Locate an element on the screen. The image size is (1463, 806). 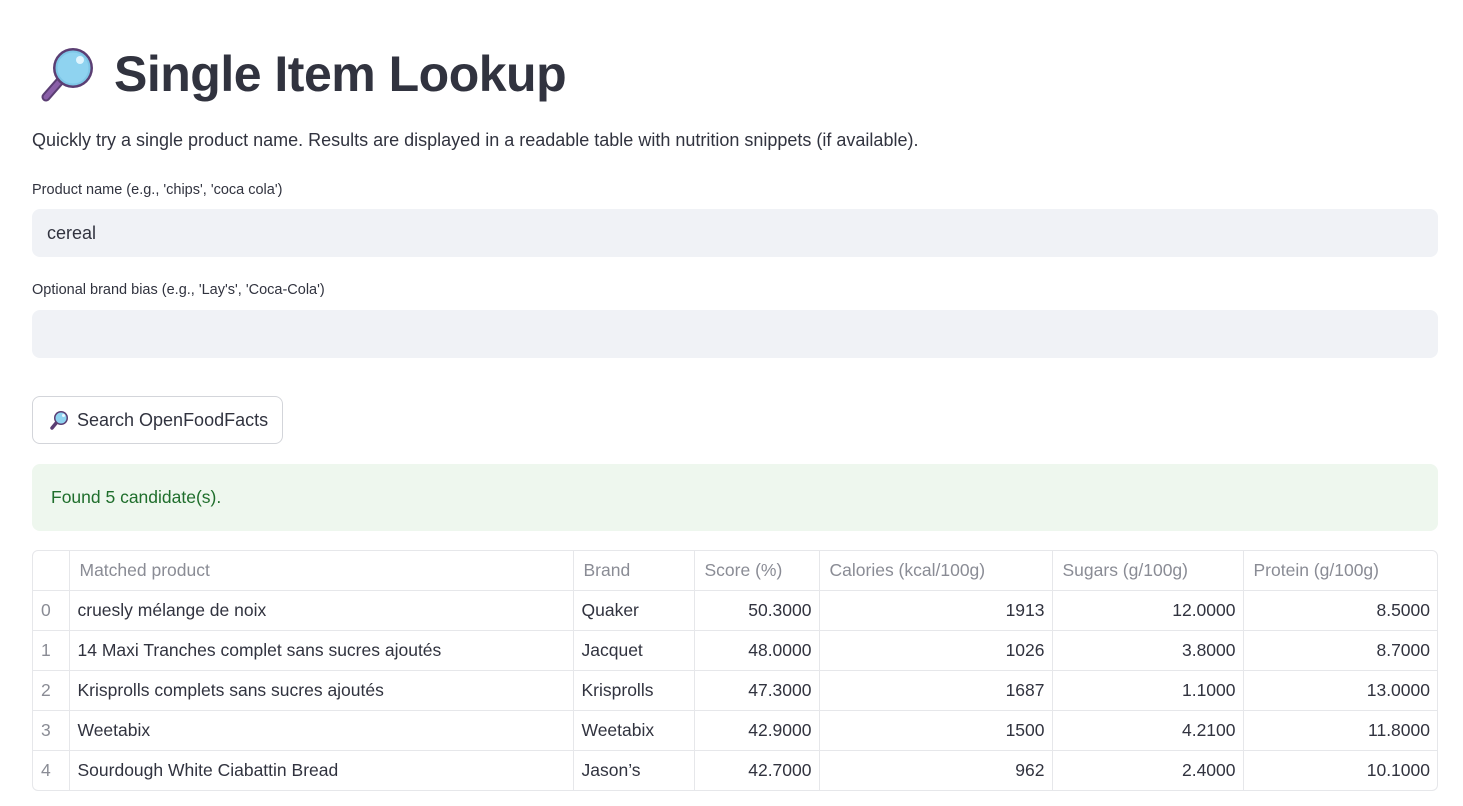
column-header-sugars: Sugars (g/100g) is located at coordinates (1148, 571).